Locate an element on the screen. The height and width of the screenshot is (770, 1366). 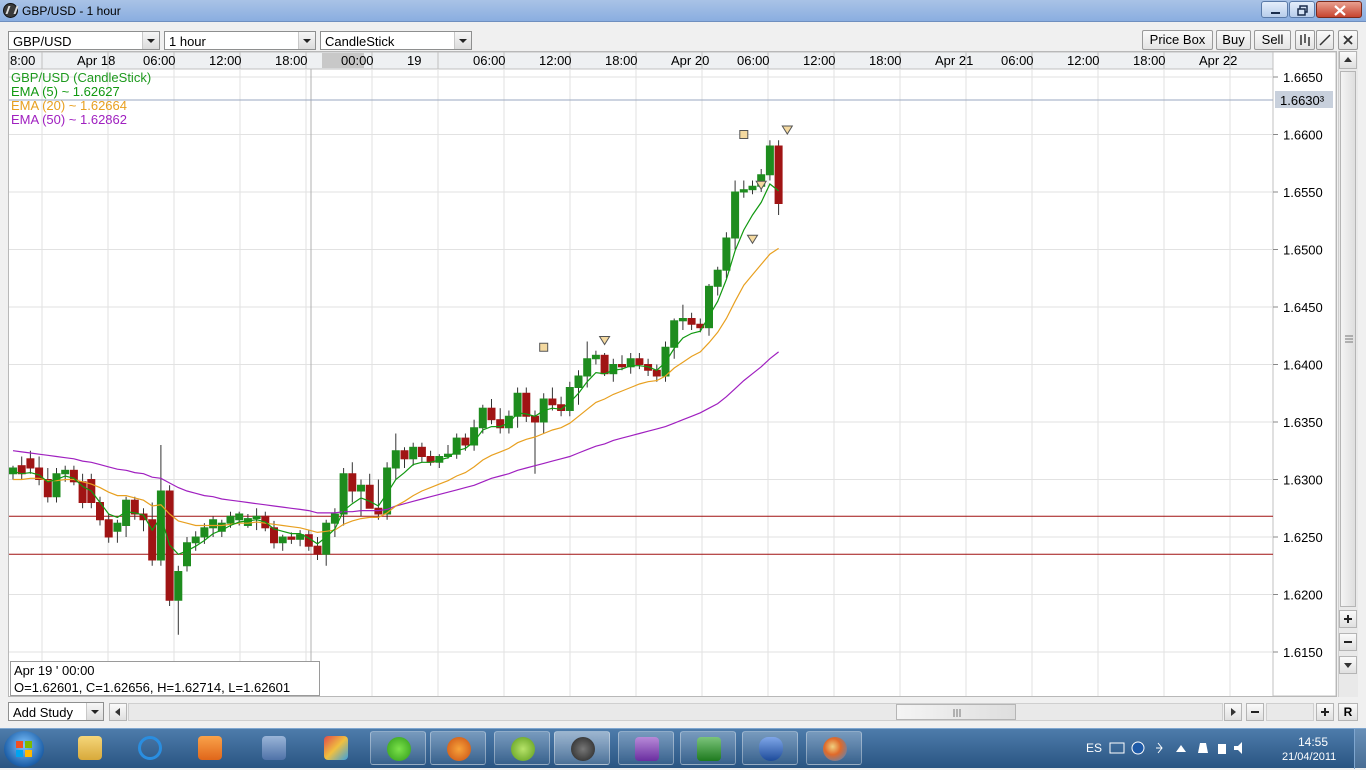
plus-icon is located at coordinates (1348, 619).